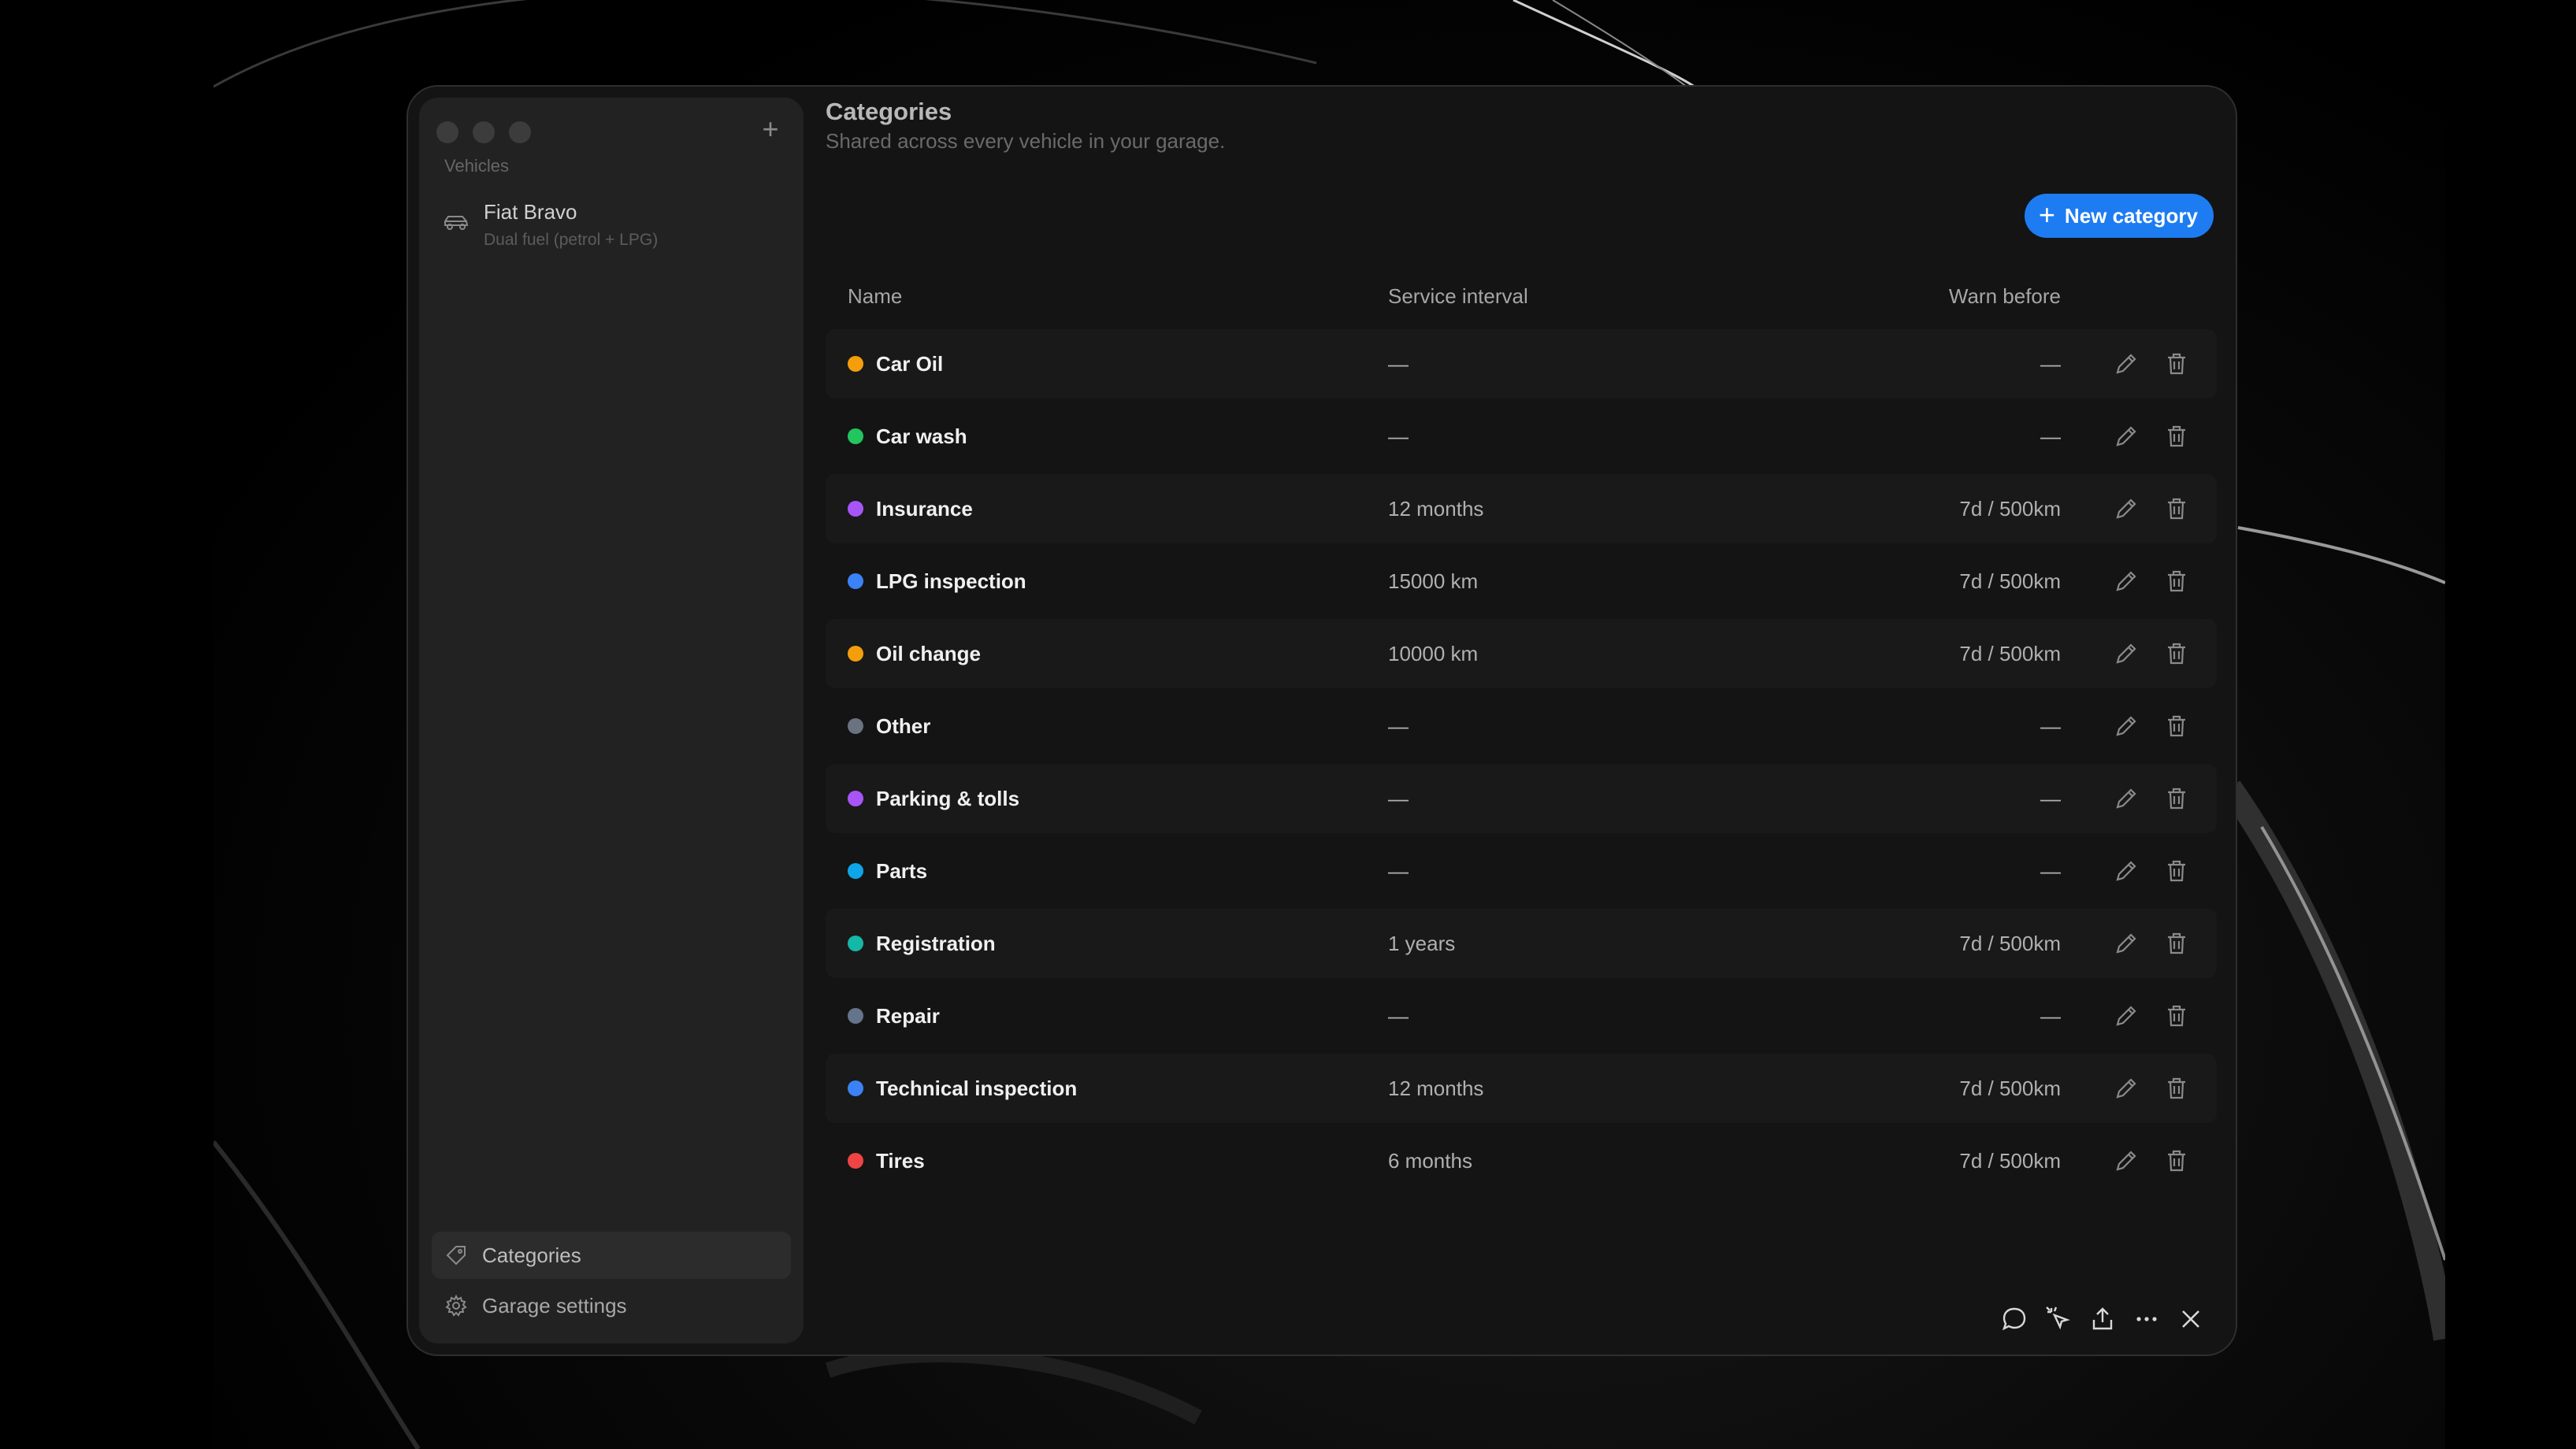 This screenshot has width=2576, height=1449. I want to click on column-header-interval: Service interval, so click(1458, 296).